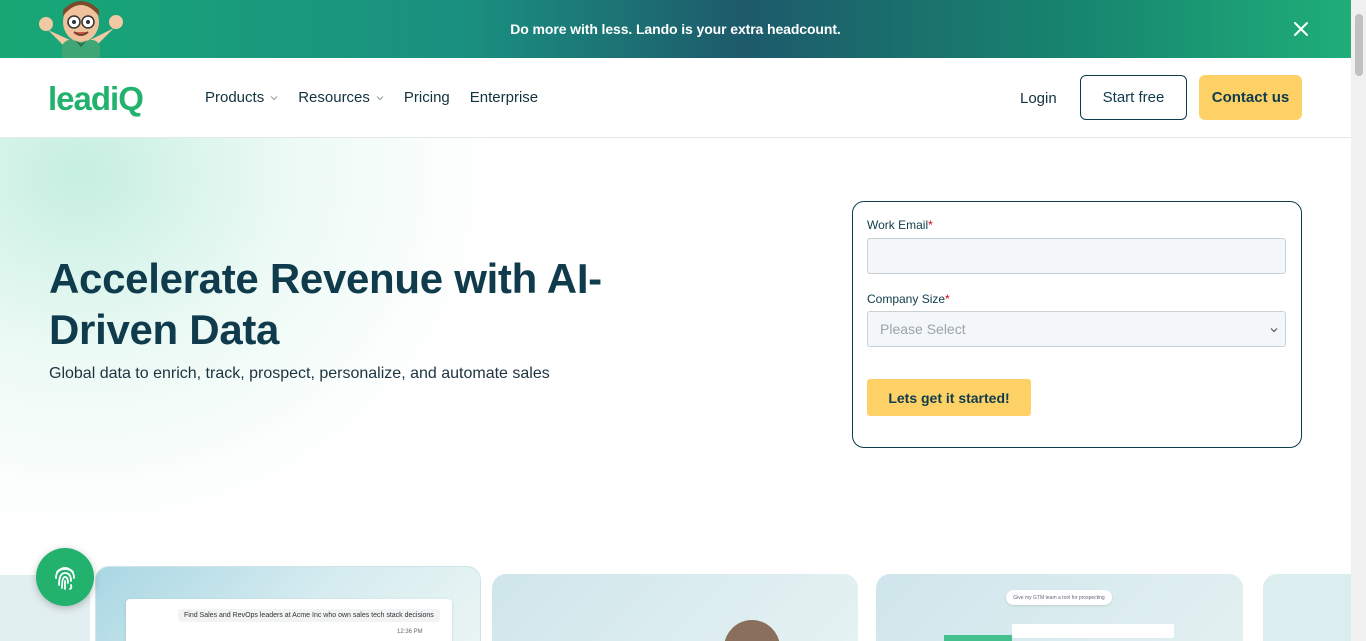 The height and width of the screenshot is (641, 1366). I want to click on avatar, so click(752, 630).